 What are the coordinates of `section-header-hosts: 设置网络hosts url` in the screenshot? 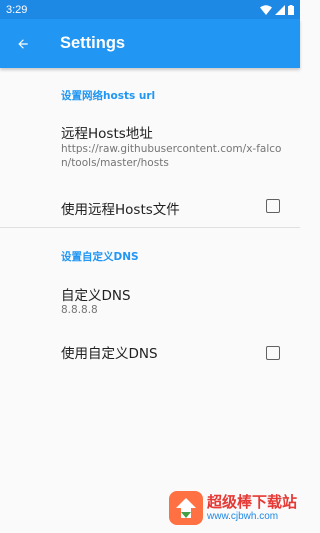 It's located at (108, 96).